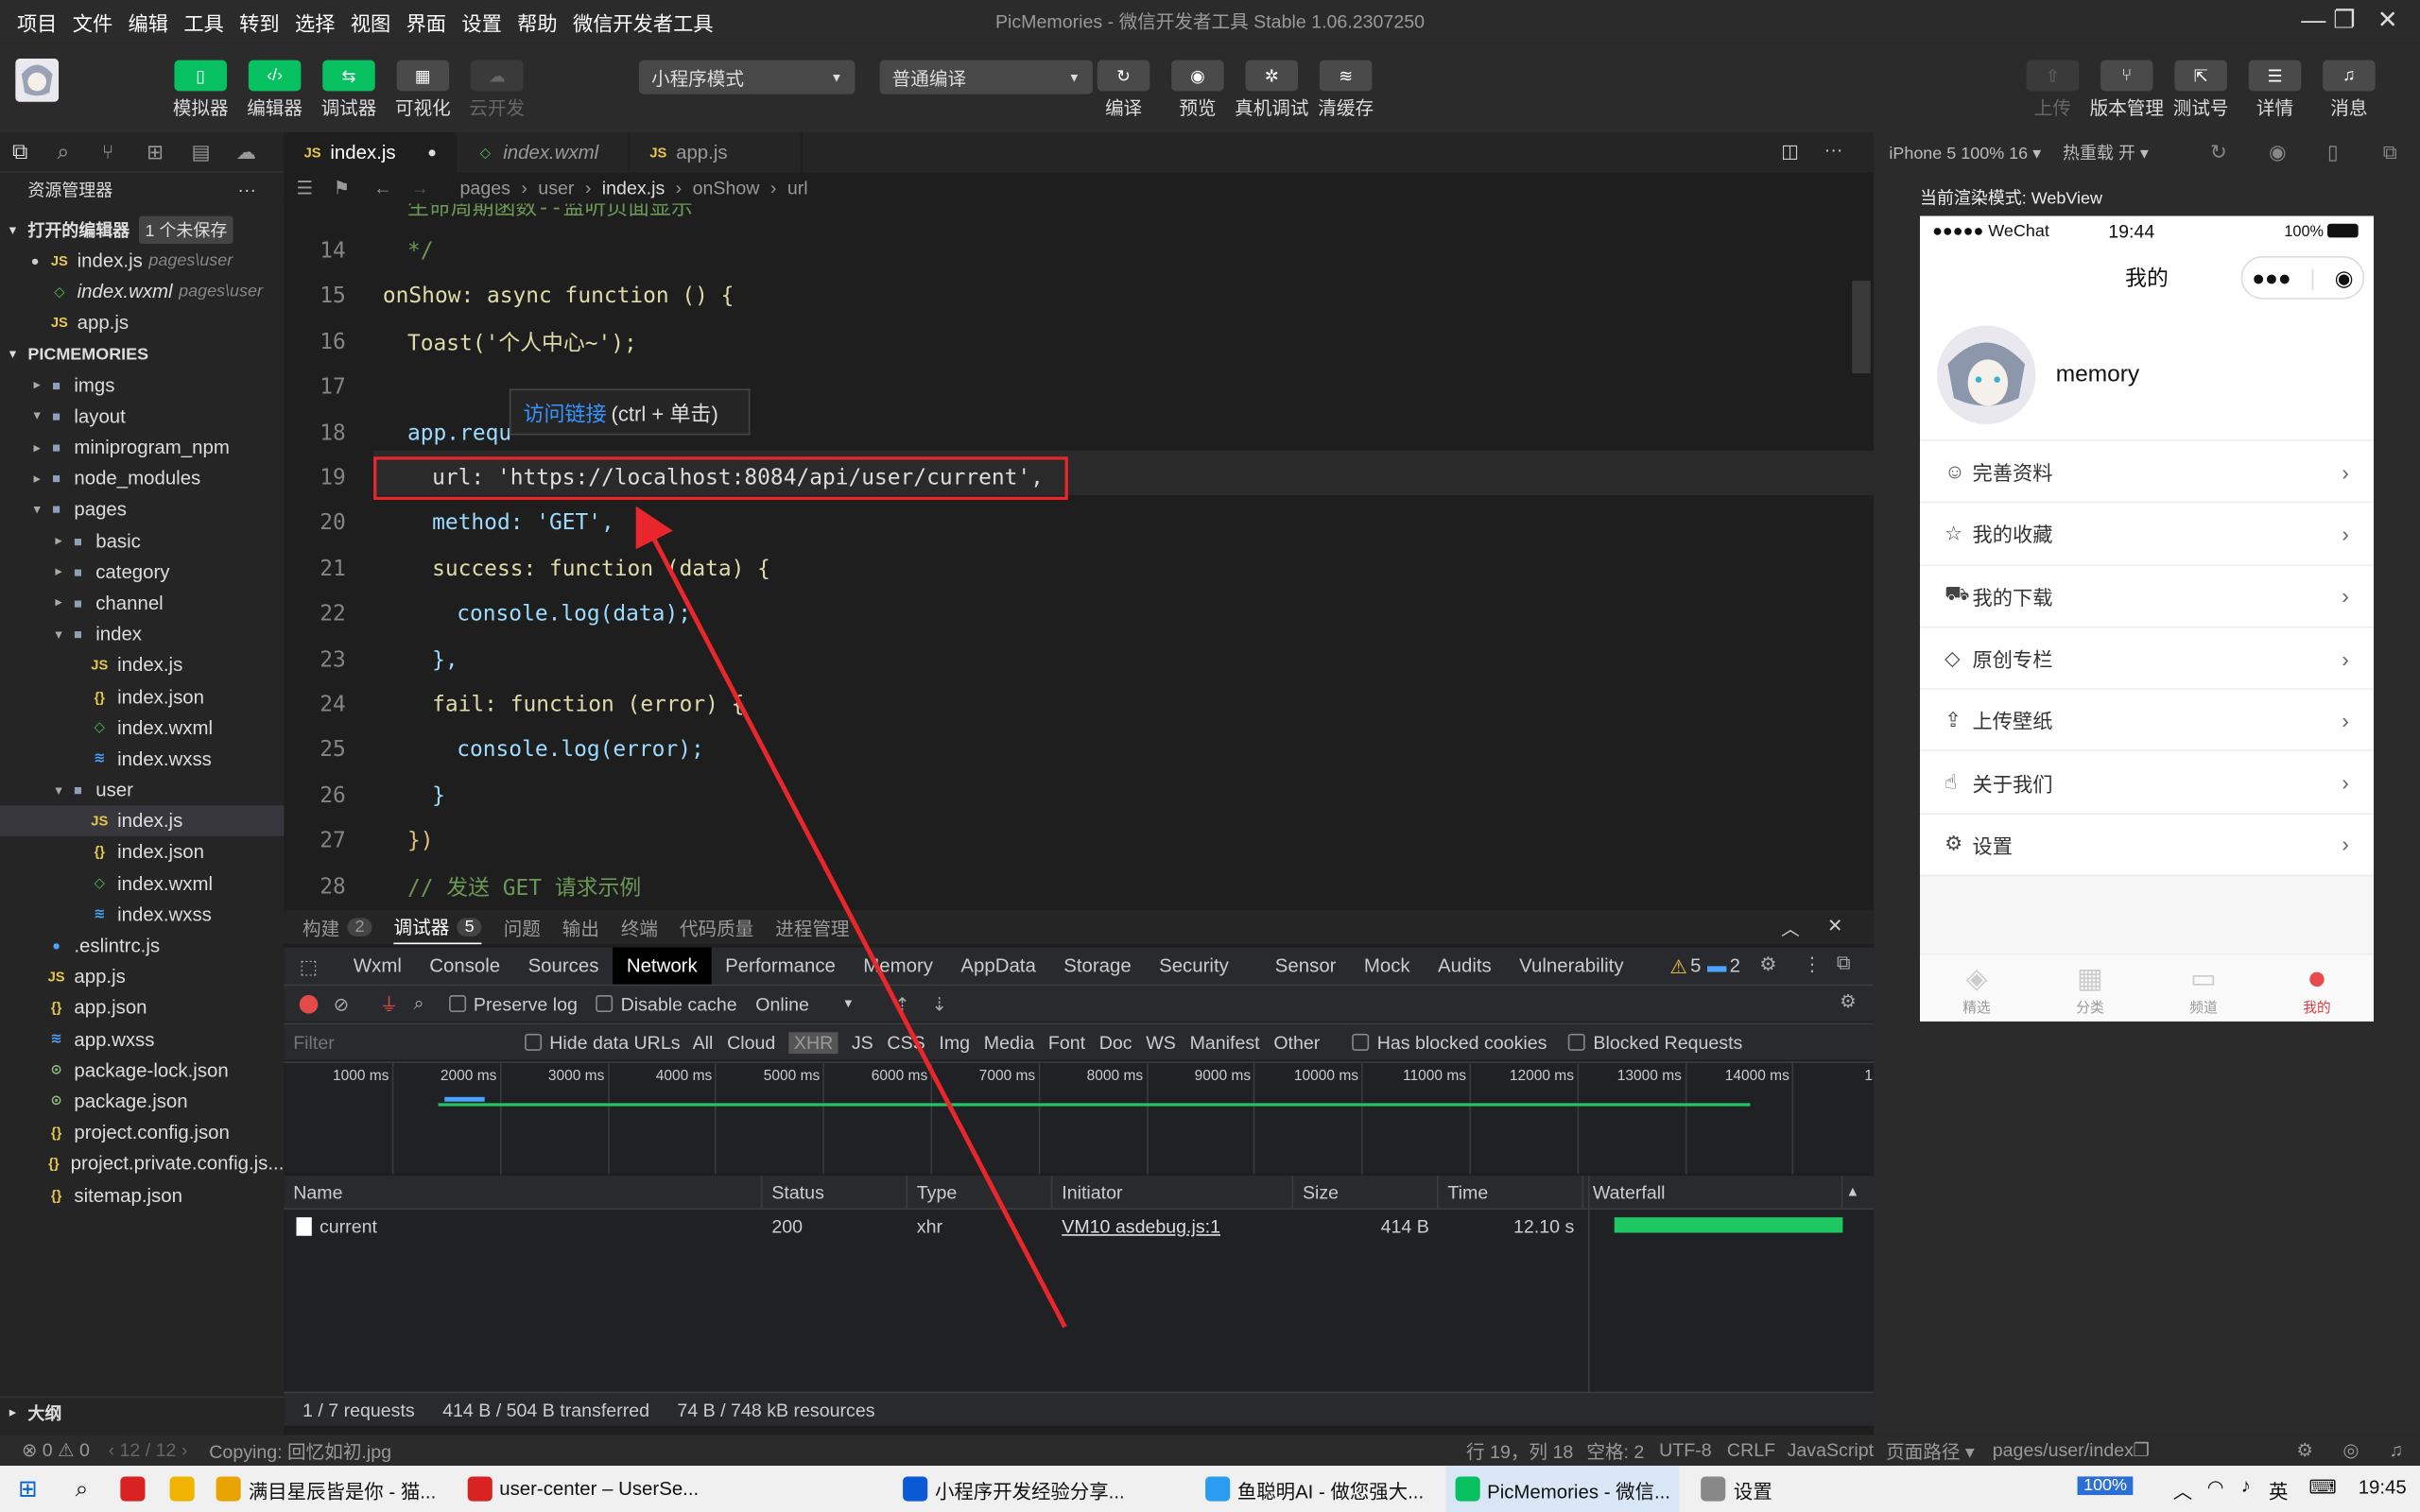 This screenshot has width=2420, height=1512. I want to click on type-filter: Media, so click(1009, 1042).